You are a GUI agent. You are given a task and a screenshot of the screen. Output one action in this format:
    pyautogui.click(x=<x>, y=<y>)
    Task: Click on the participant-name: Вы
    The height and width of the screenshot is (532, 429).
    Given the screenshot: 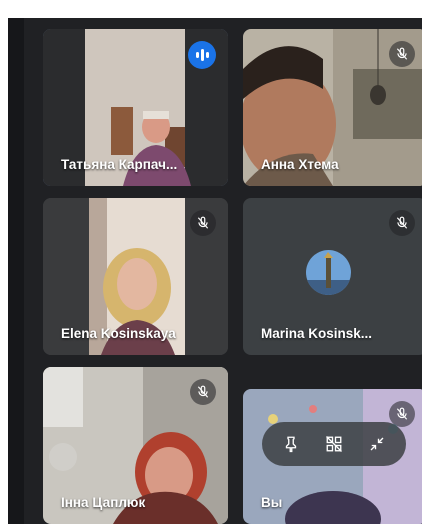 What is the action you would take?
    pyautogui.click(x=272, y=502)
    